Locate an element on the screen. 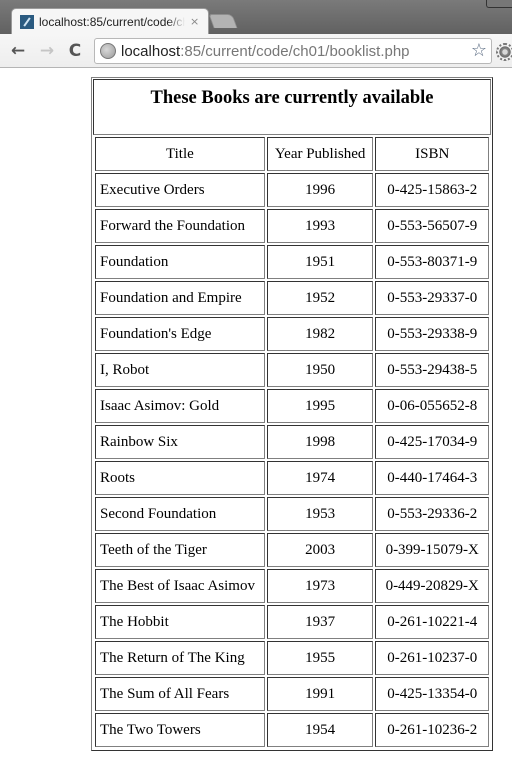 Image resolution: width=512 pixels, height=760 pixels. column-header-title: Title is located at coordinates (180, 154).